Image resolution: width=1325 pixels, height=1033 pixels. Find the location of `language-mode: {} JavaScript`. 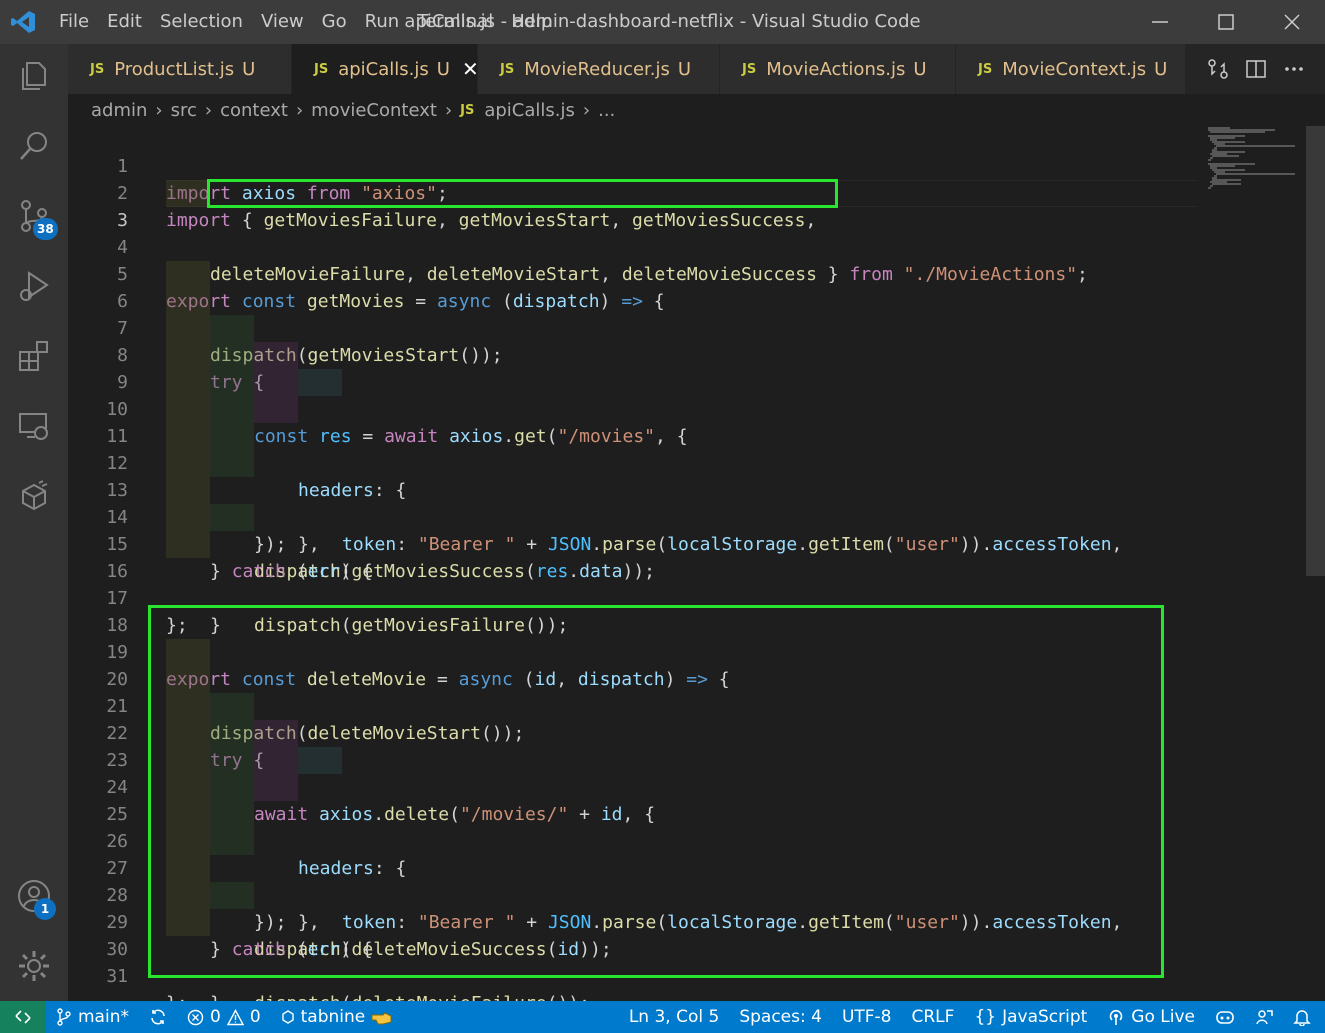

language-mode: {} JavaScript is located at coordinates (1030, 1017).